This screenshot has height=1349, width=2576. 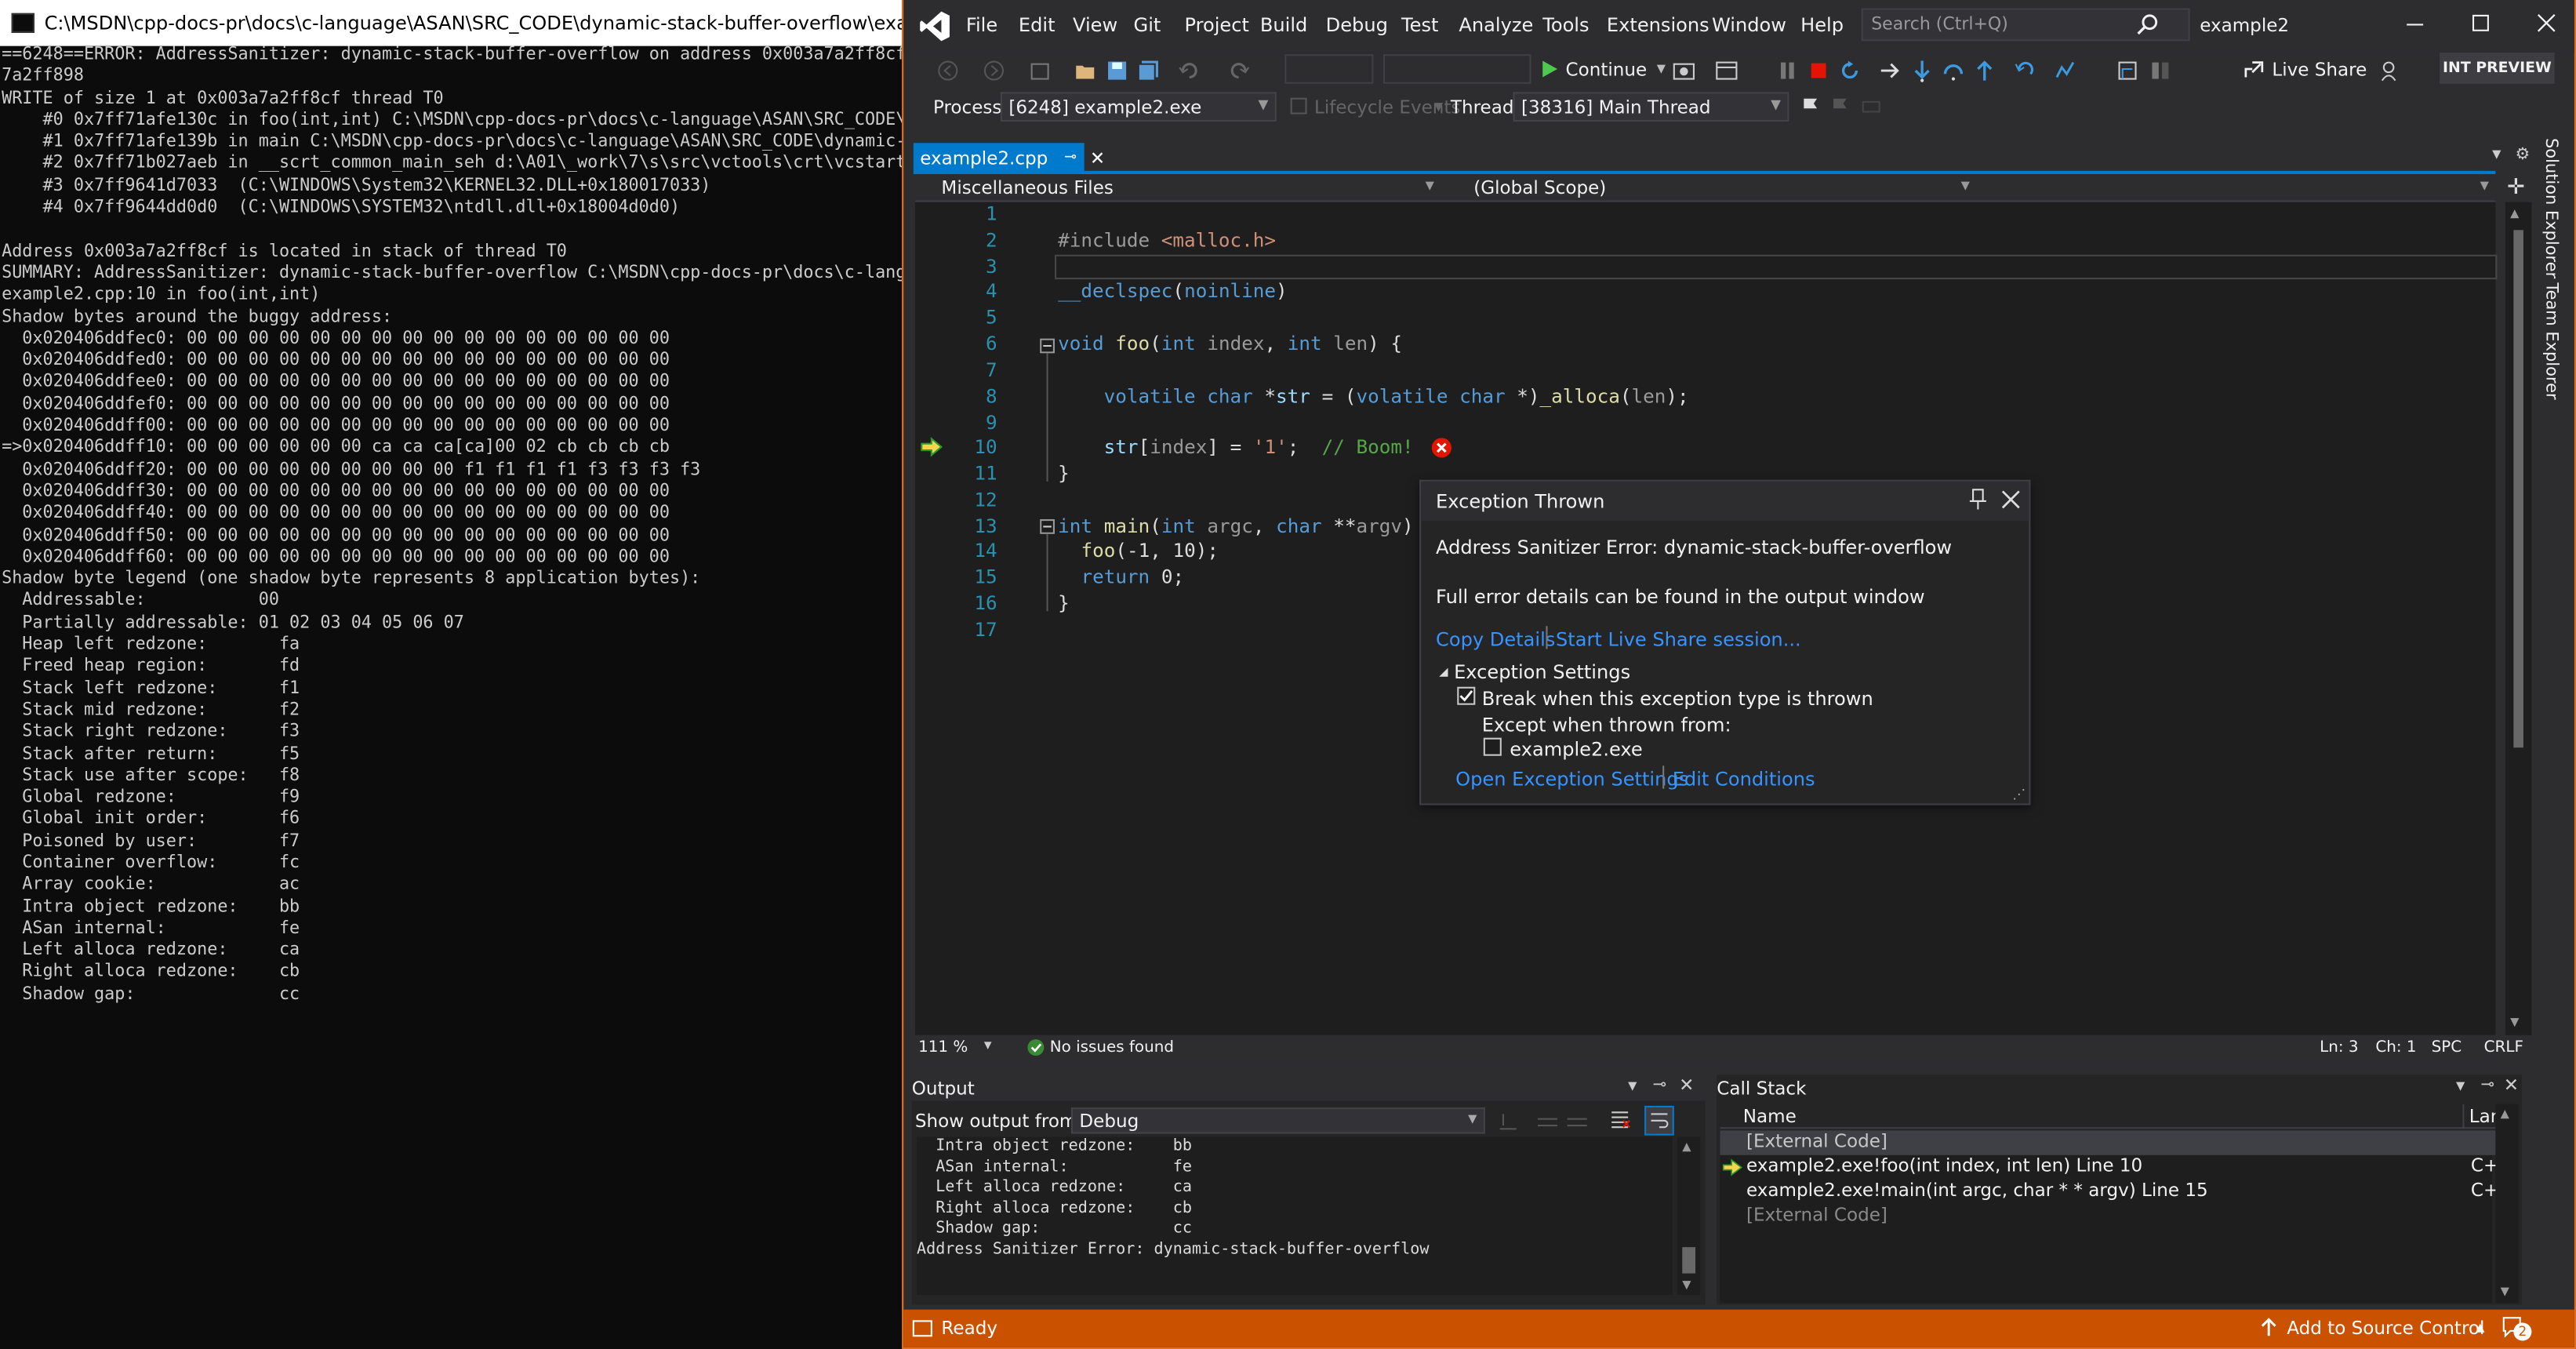 What do you see at coordinates (1565, 24) in the screenshot?
I see `menu-tools: Tools` at bounding box center [1565, 24].